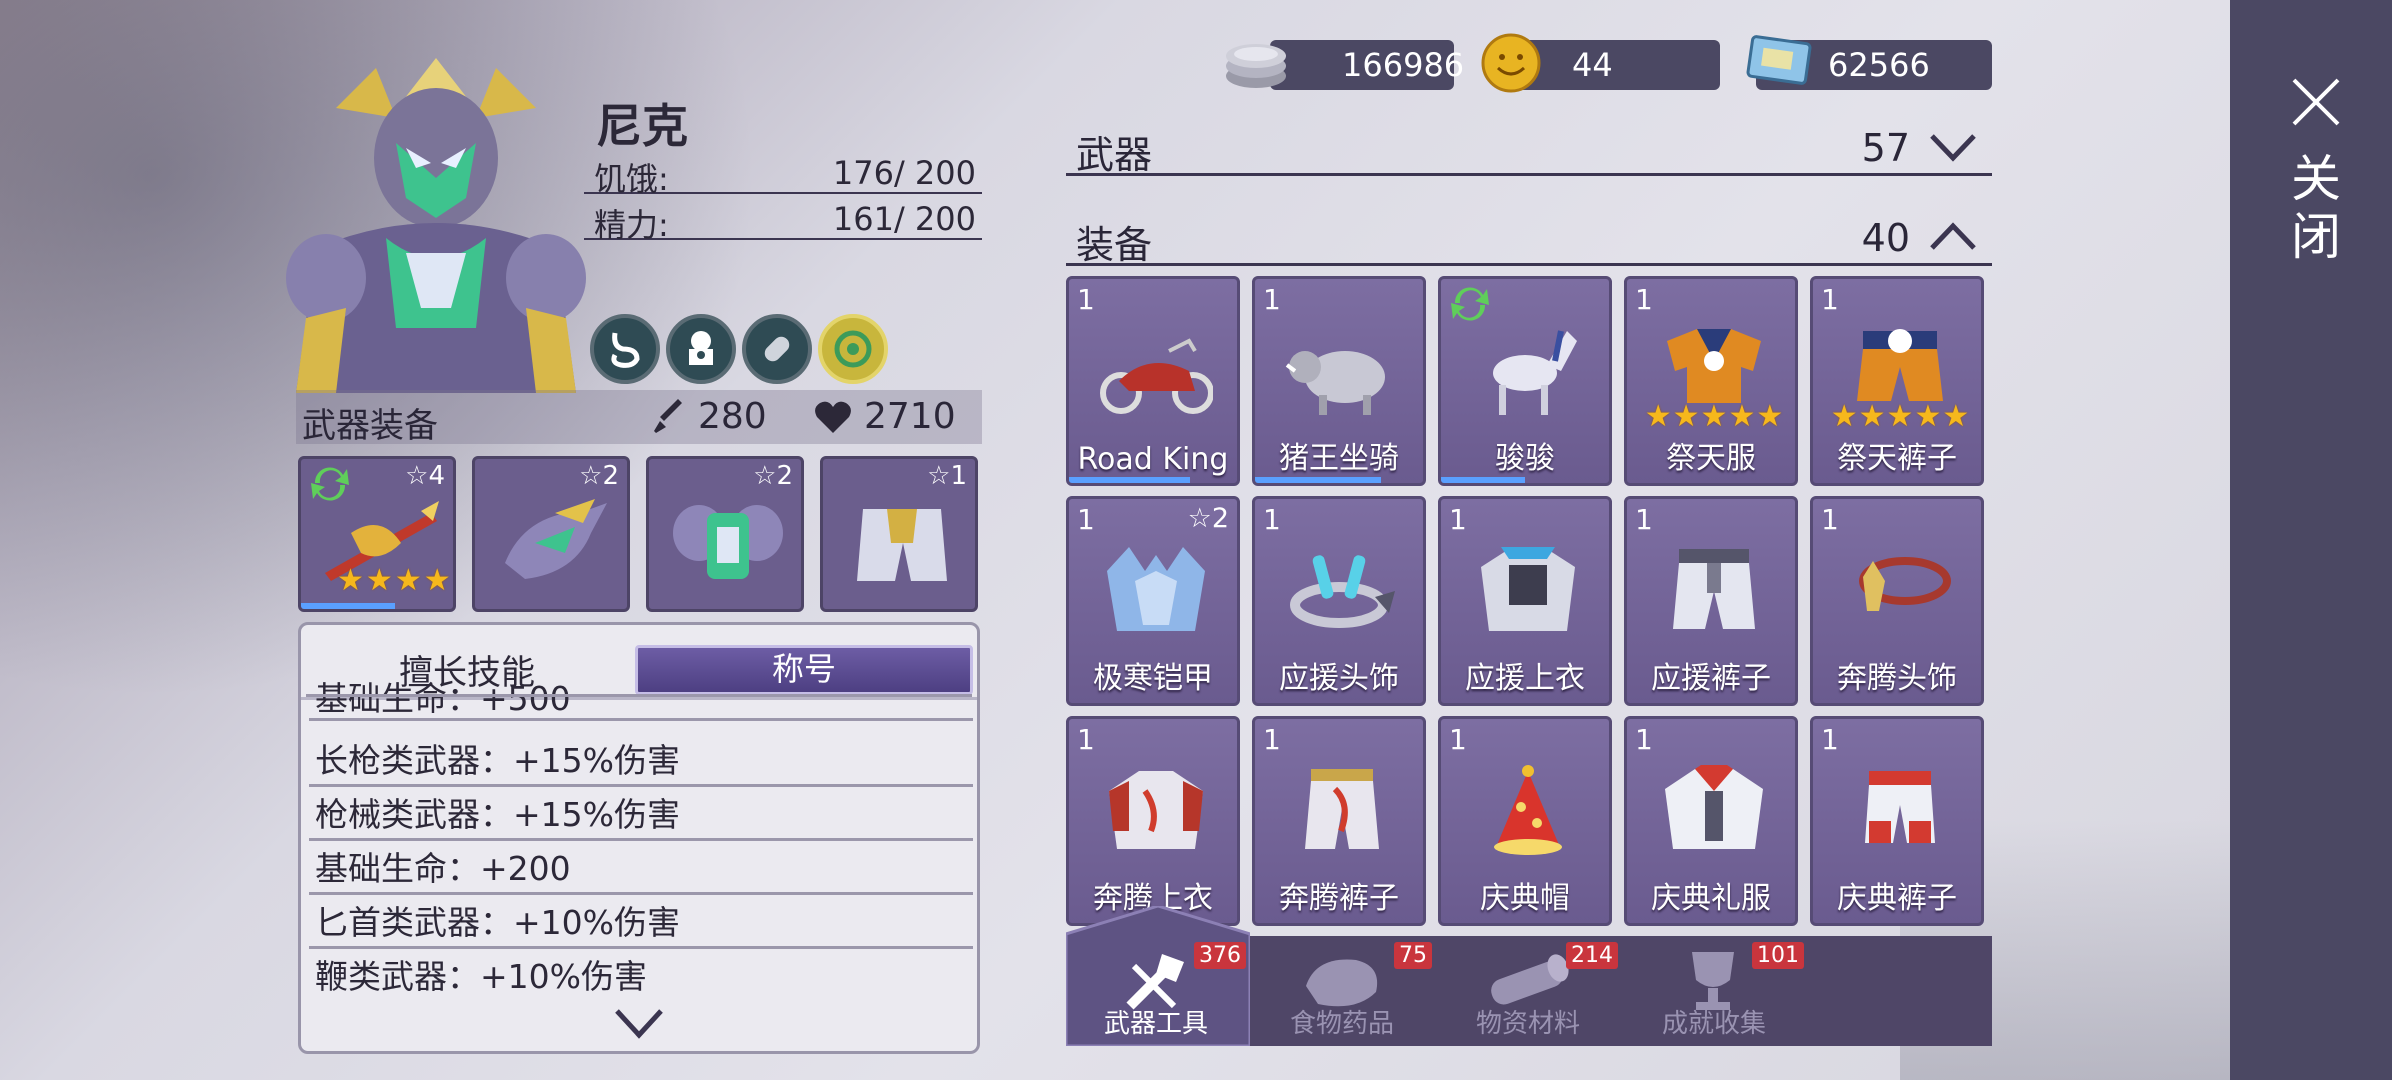 The image size is (2392, 1080). I want to click on close-icon, so click(2316, 102).